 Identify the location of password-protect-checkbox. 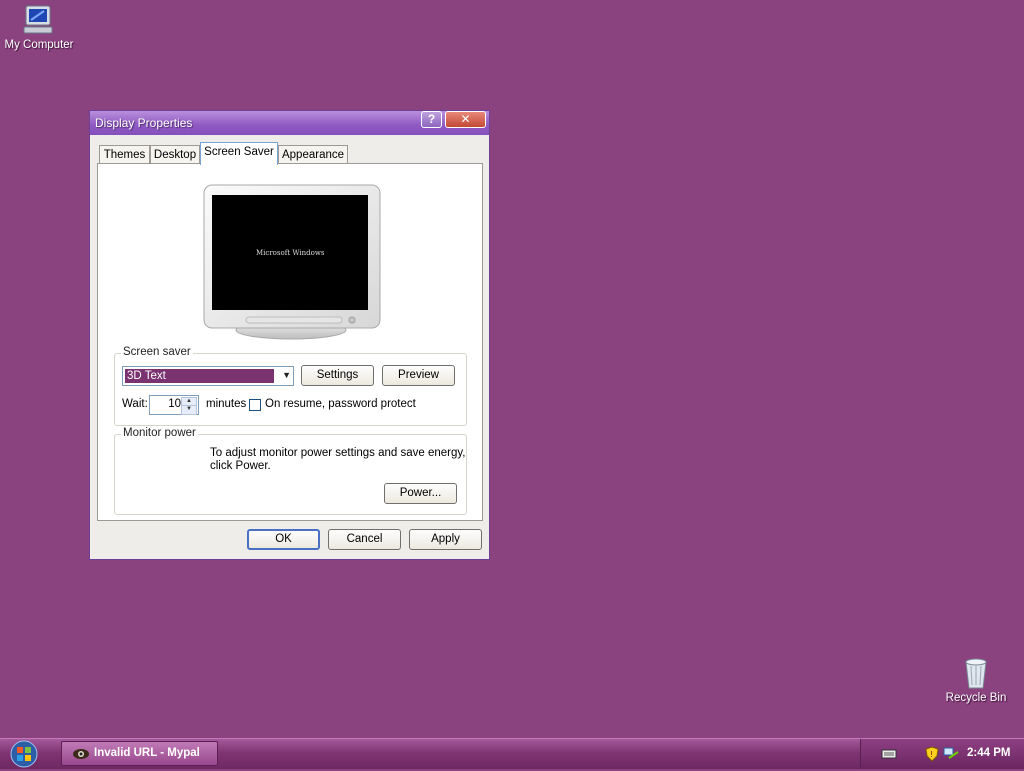
(255, 405).